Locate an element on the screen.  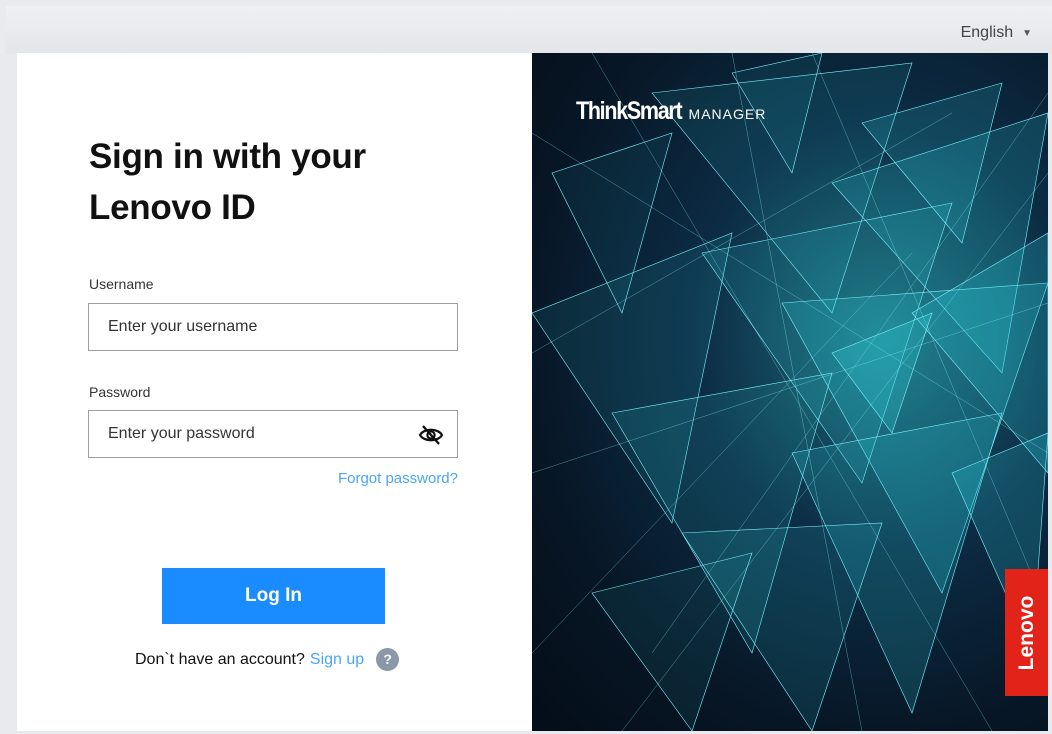
top-bar: English ▼ is located at coordinates (529, 30).